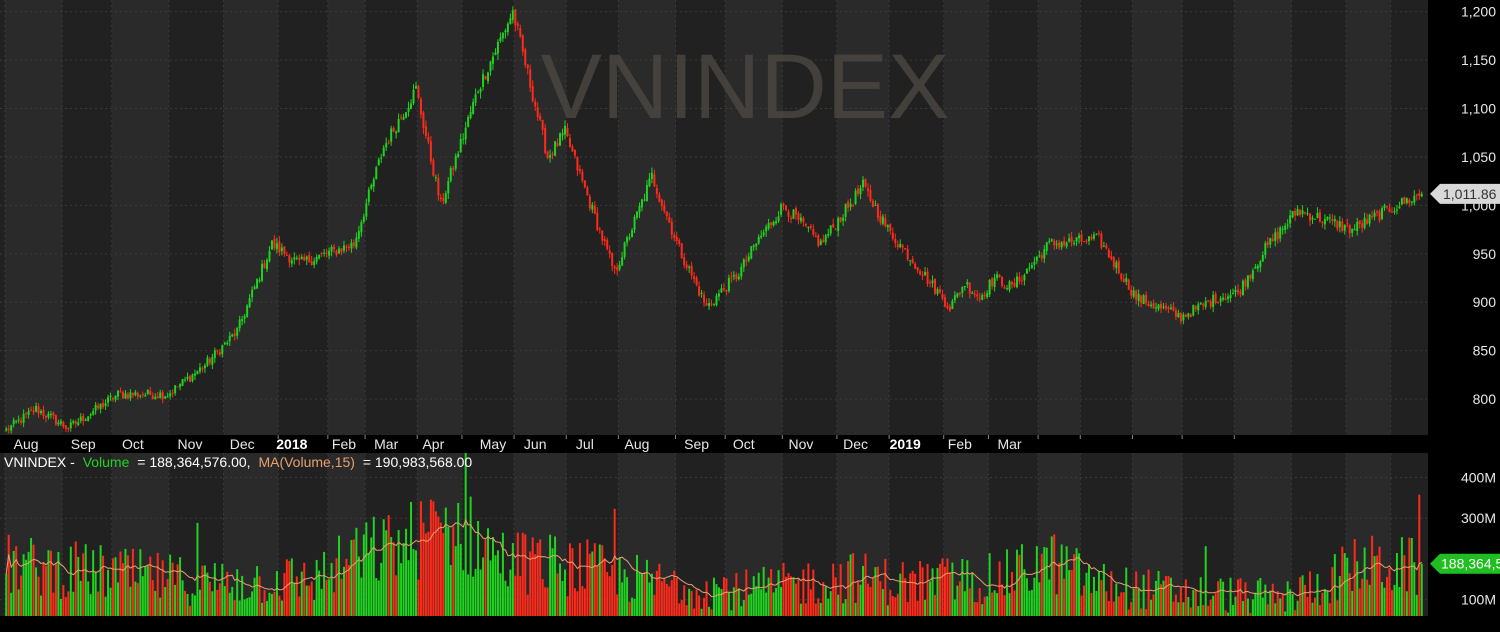 The width and height of the screenshot is (1500, 632). Describe the element at coordinates (1478, 477) in the screenshot. I see `volume-tick-label: 400M` at that location.